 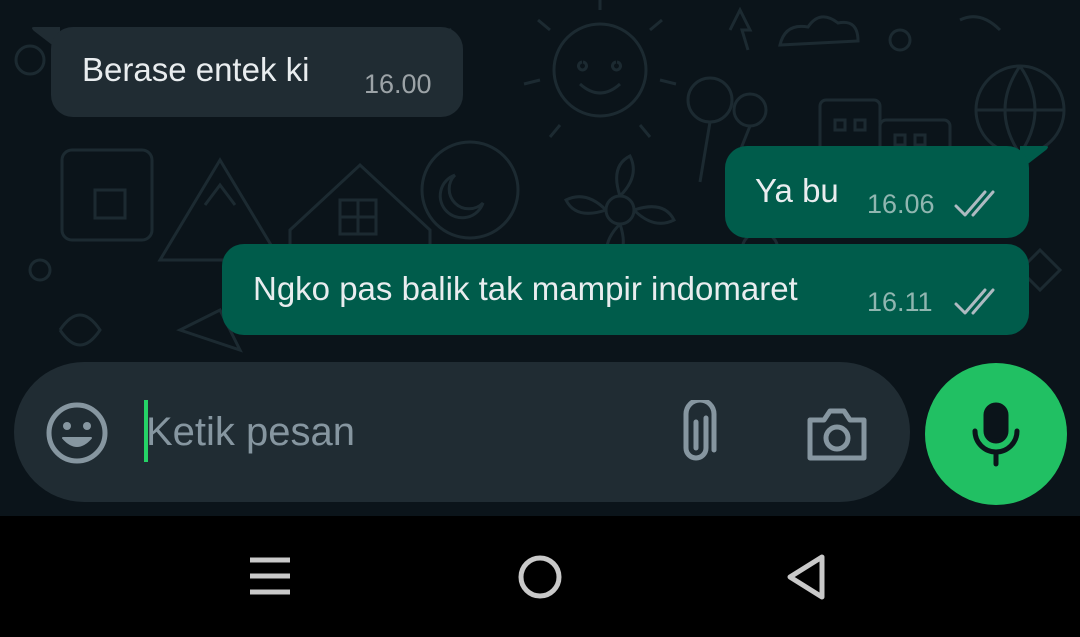 I want to click on message-text: Berase entek ki, so click(x=196, y=69).